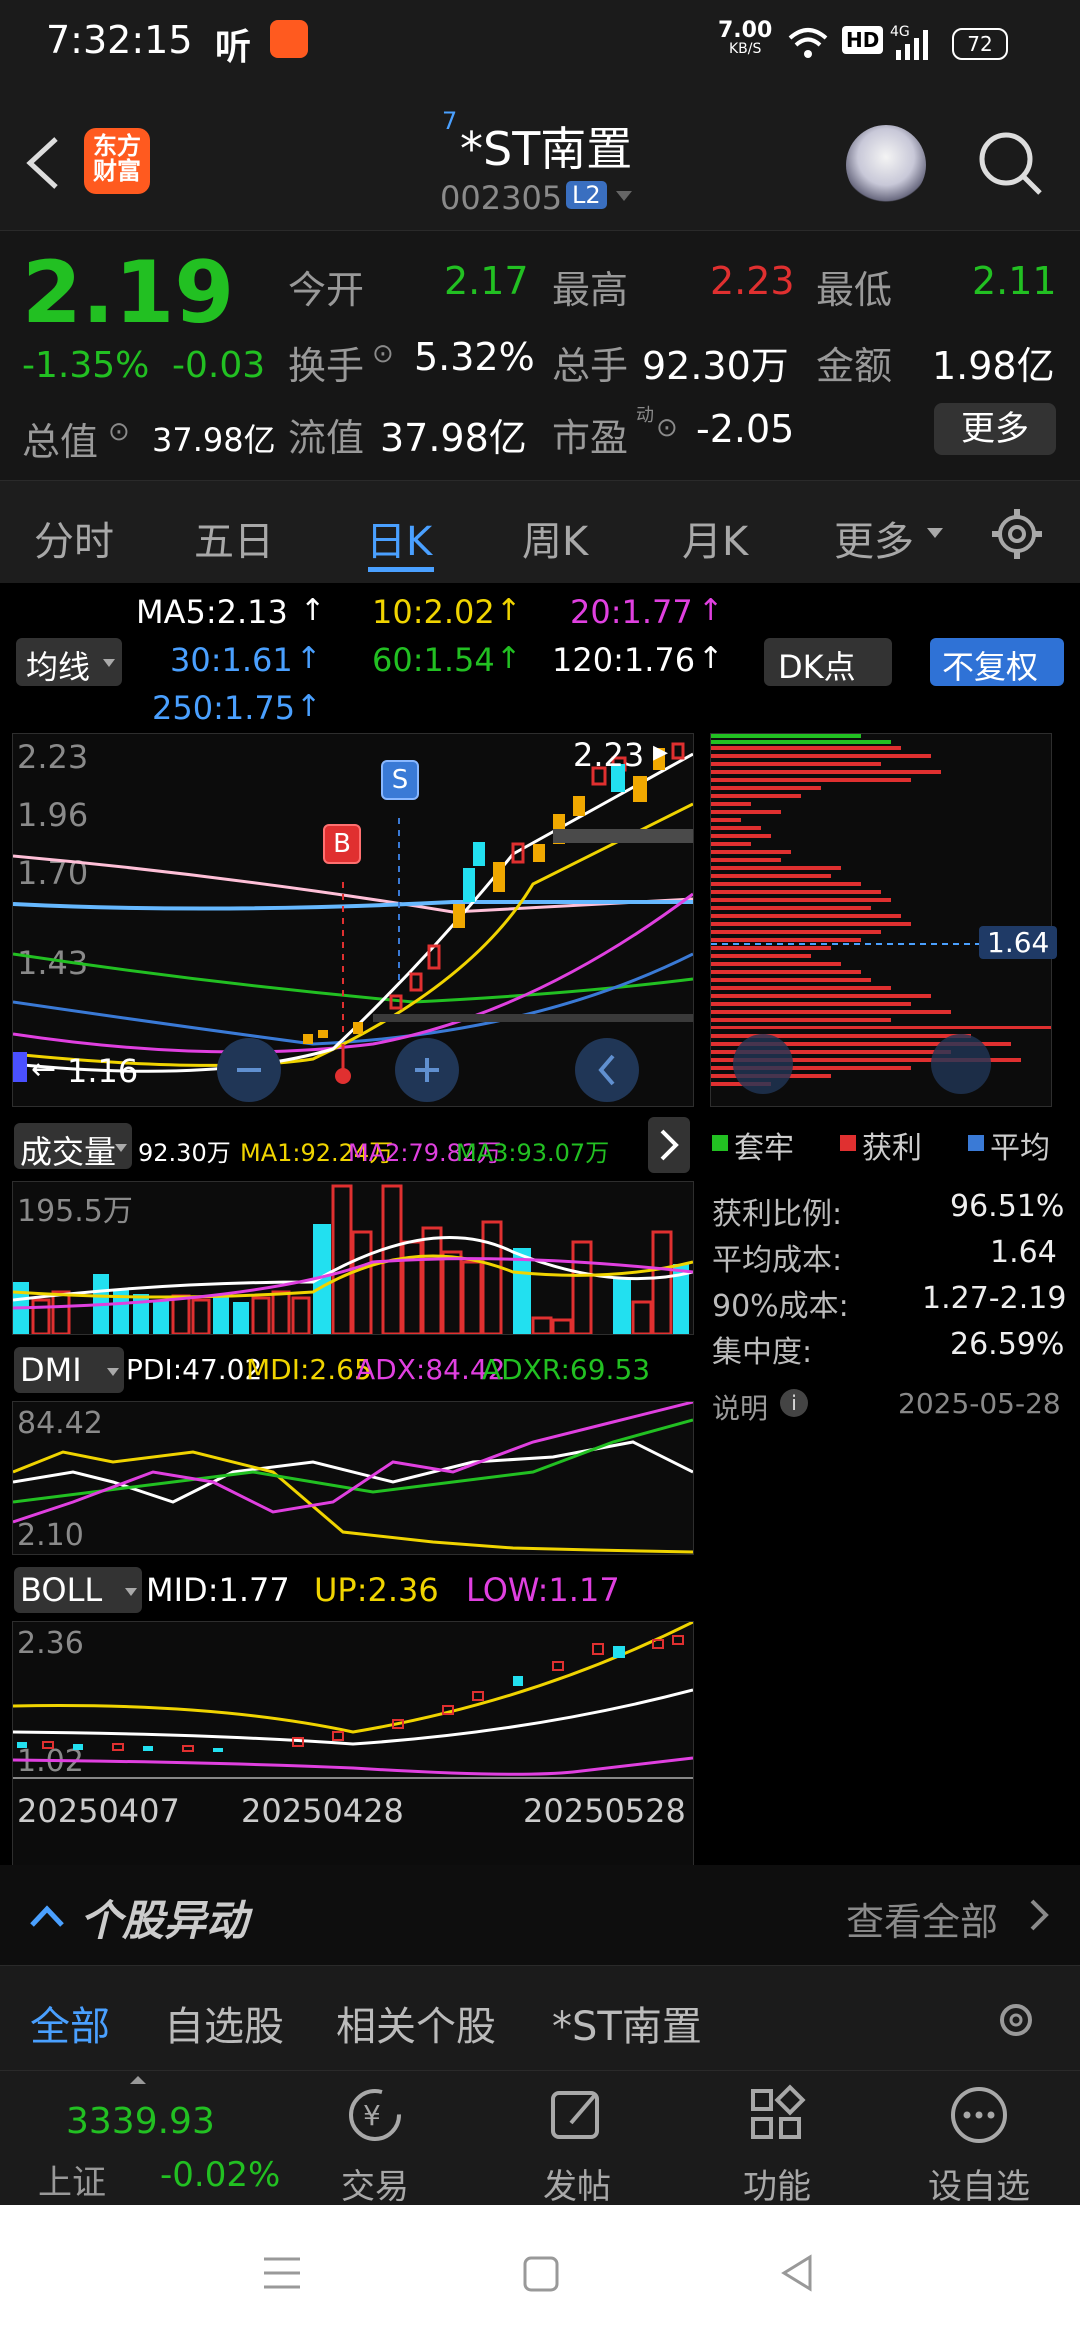 The image size is (1080, 2340). I want to click on dmi-panel: 84.42 2.10, so click(353, 1478).